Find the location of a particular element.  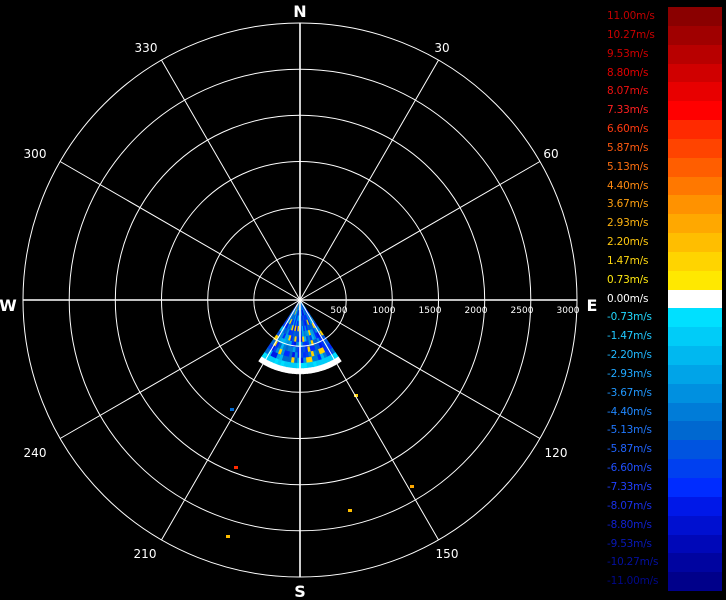

legend-label: 6.60m/s is located at coordinates (628, 129).